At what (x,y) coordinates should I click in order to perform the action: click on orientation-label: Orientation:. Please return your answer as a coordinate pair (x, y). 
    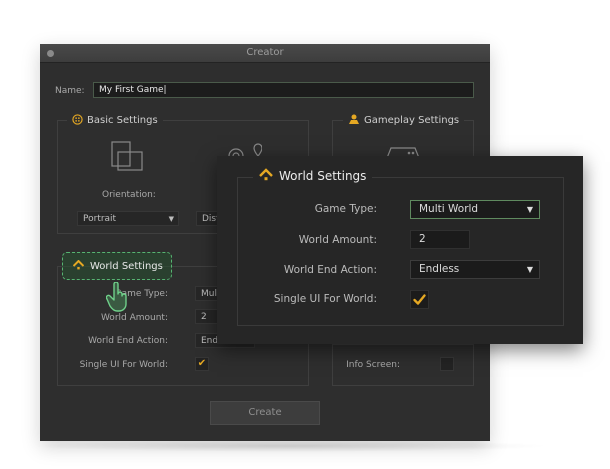
    Looking at the image, I should click on (129, 195).